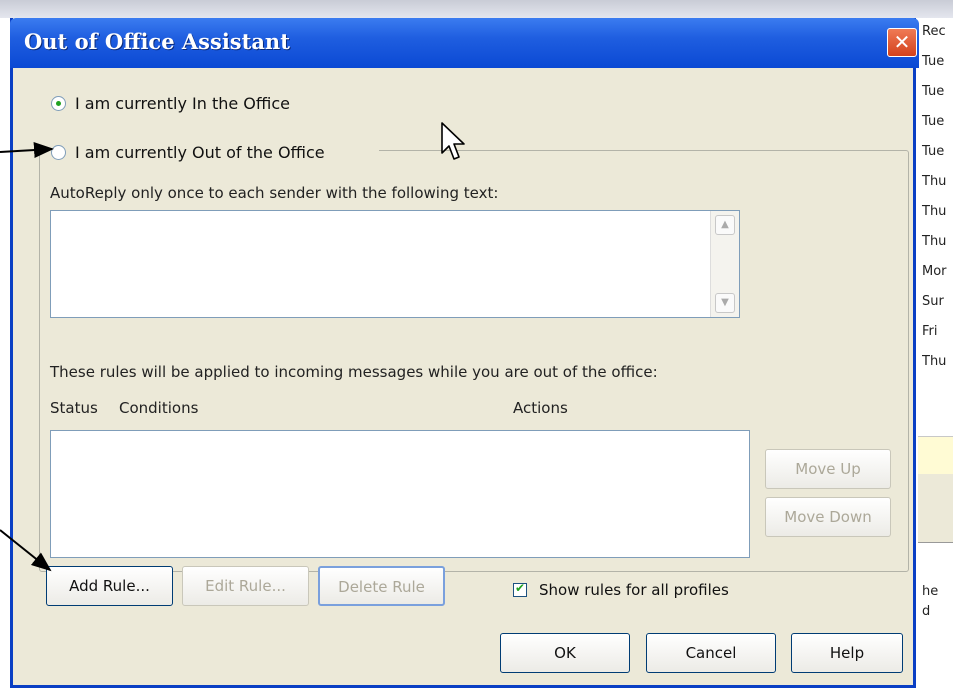  I want to click on annotation-arrow-out-of-office, so click(27, 150).